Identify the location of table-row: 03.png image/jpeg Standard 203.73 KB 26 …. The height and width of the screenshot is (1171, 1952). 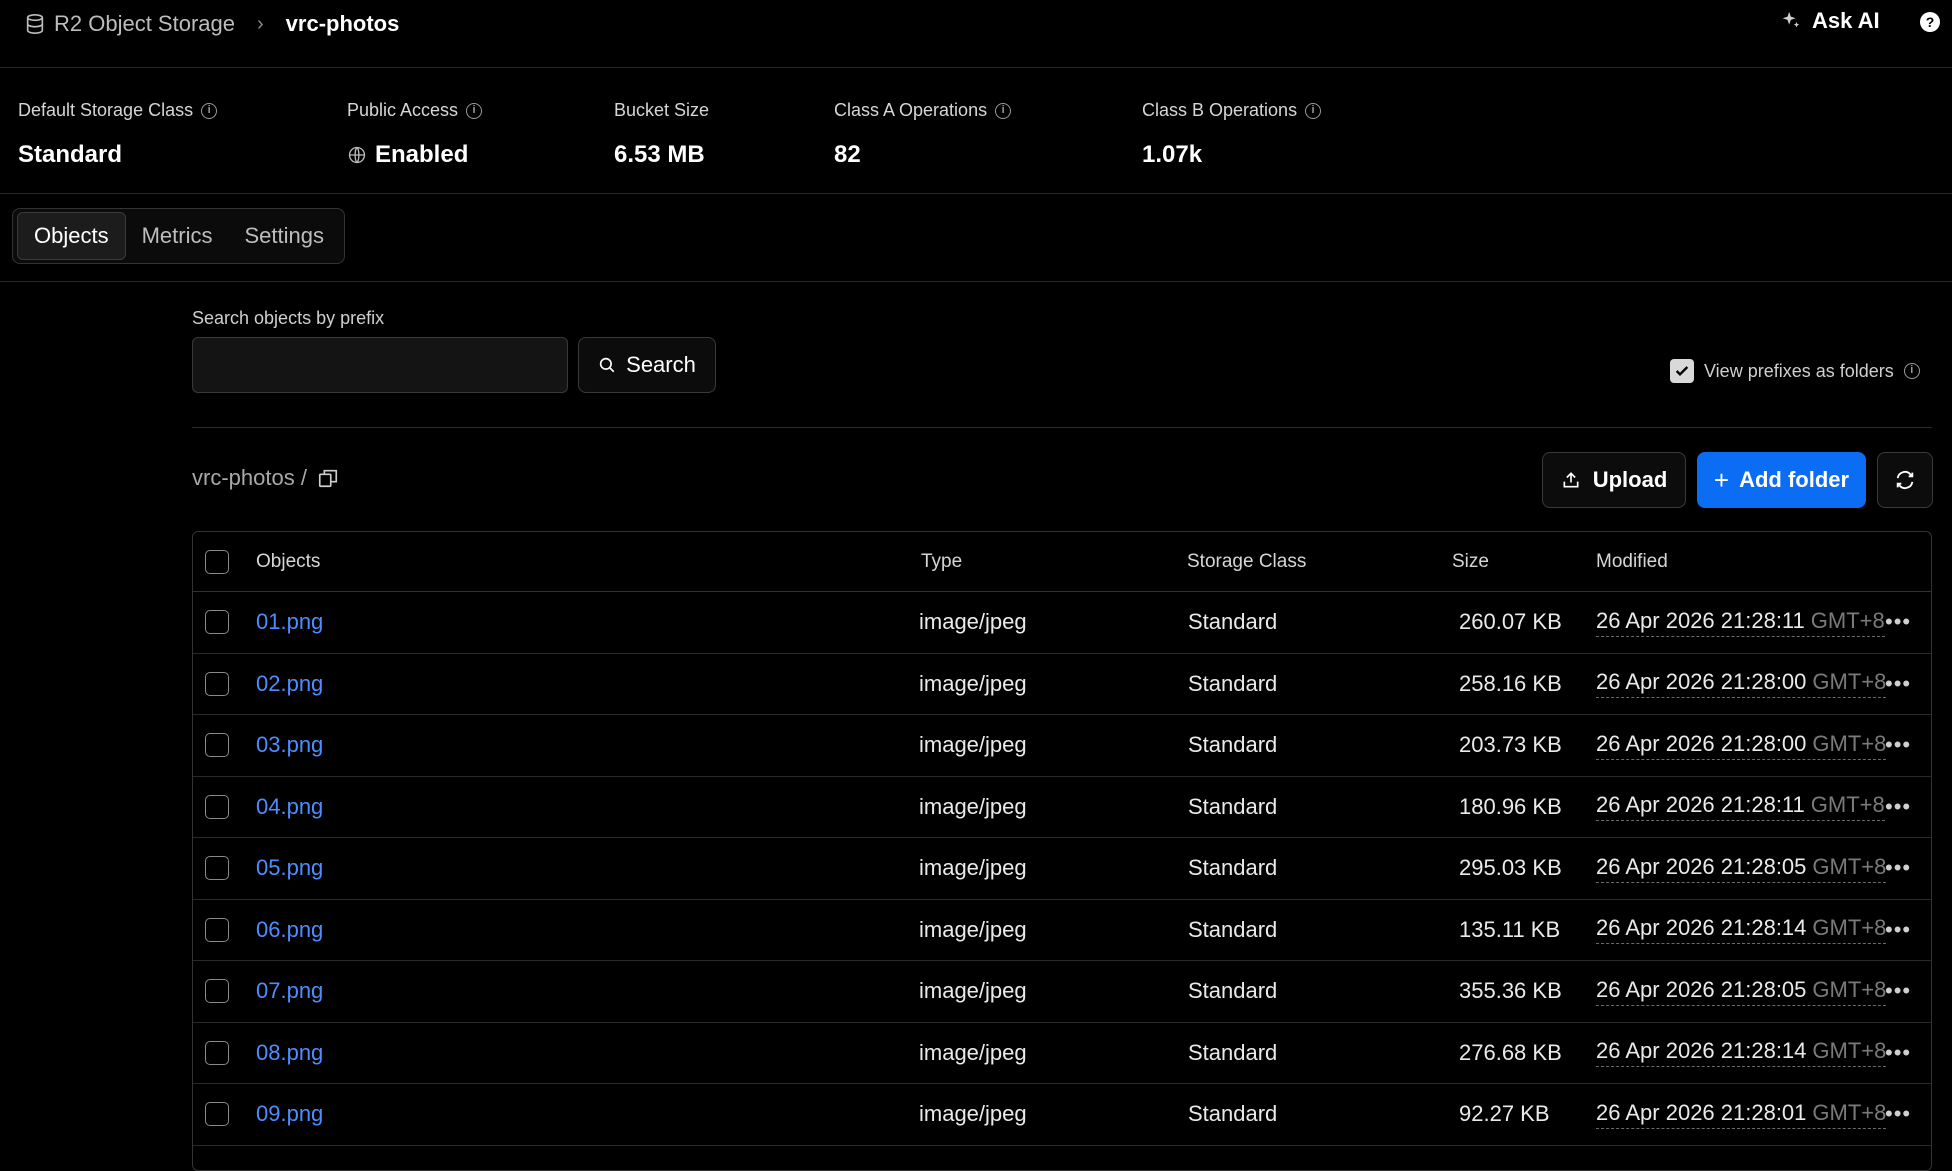
(1062, 746).